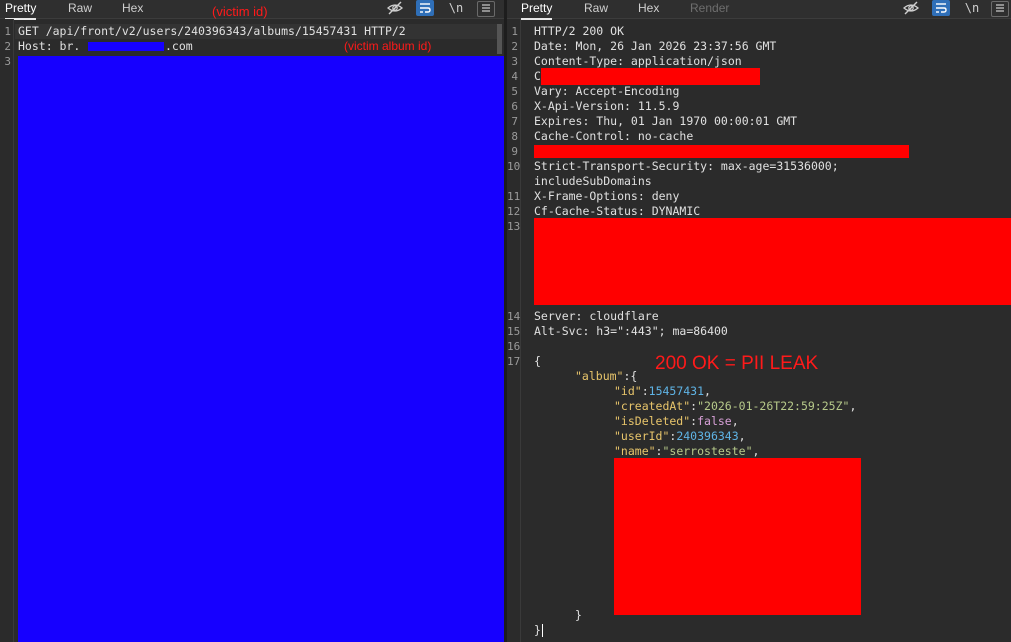 Image resolution: width=1011 pixels, height=642 pixels. I want to click on json-name-line: "name":"serrosteste",, so click(686, 451).